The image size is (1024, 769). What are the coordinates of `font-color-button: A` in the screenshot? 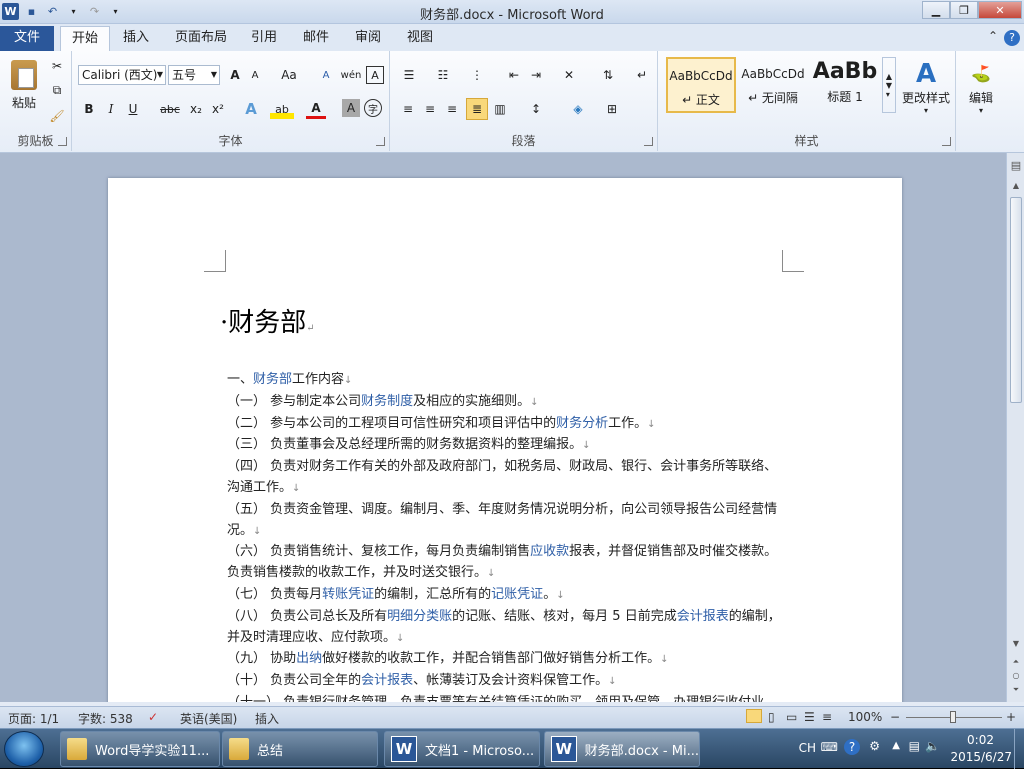 It's located at (316, 109).